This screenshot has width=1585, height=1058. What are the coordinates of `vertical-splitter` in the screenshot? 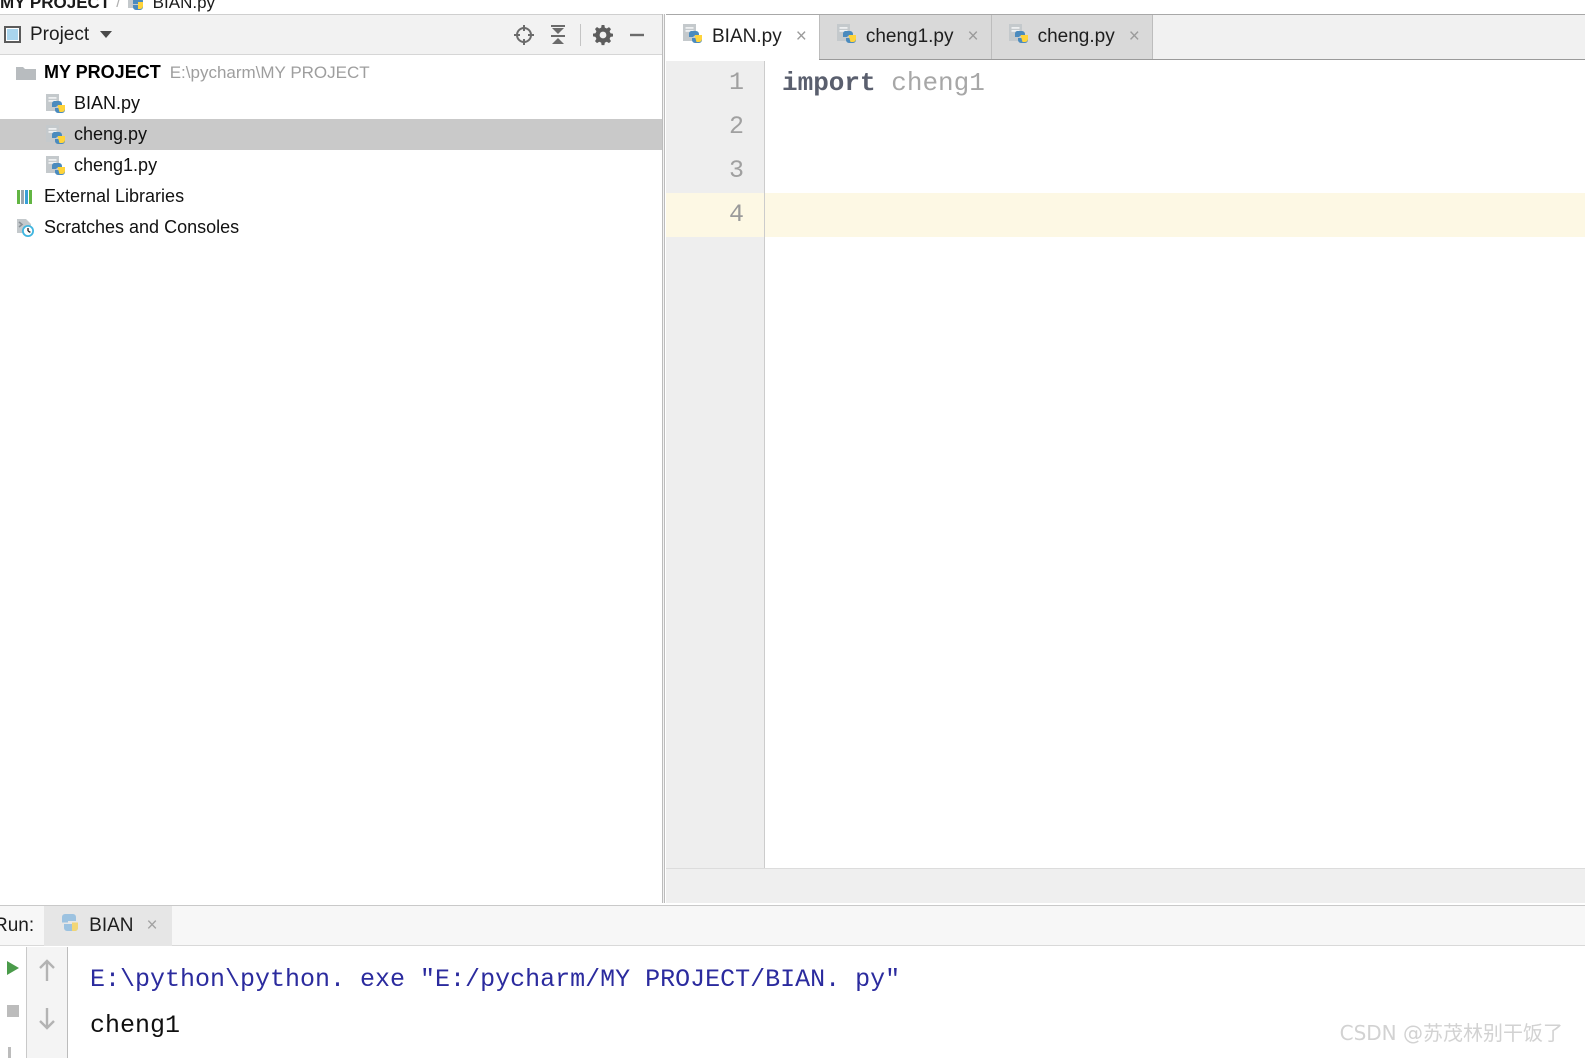 It's located at (663, 458).